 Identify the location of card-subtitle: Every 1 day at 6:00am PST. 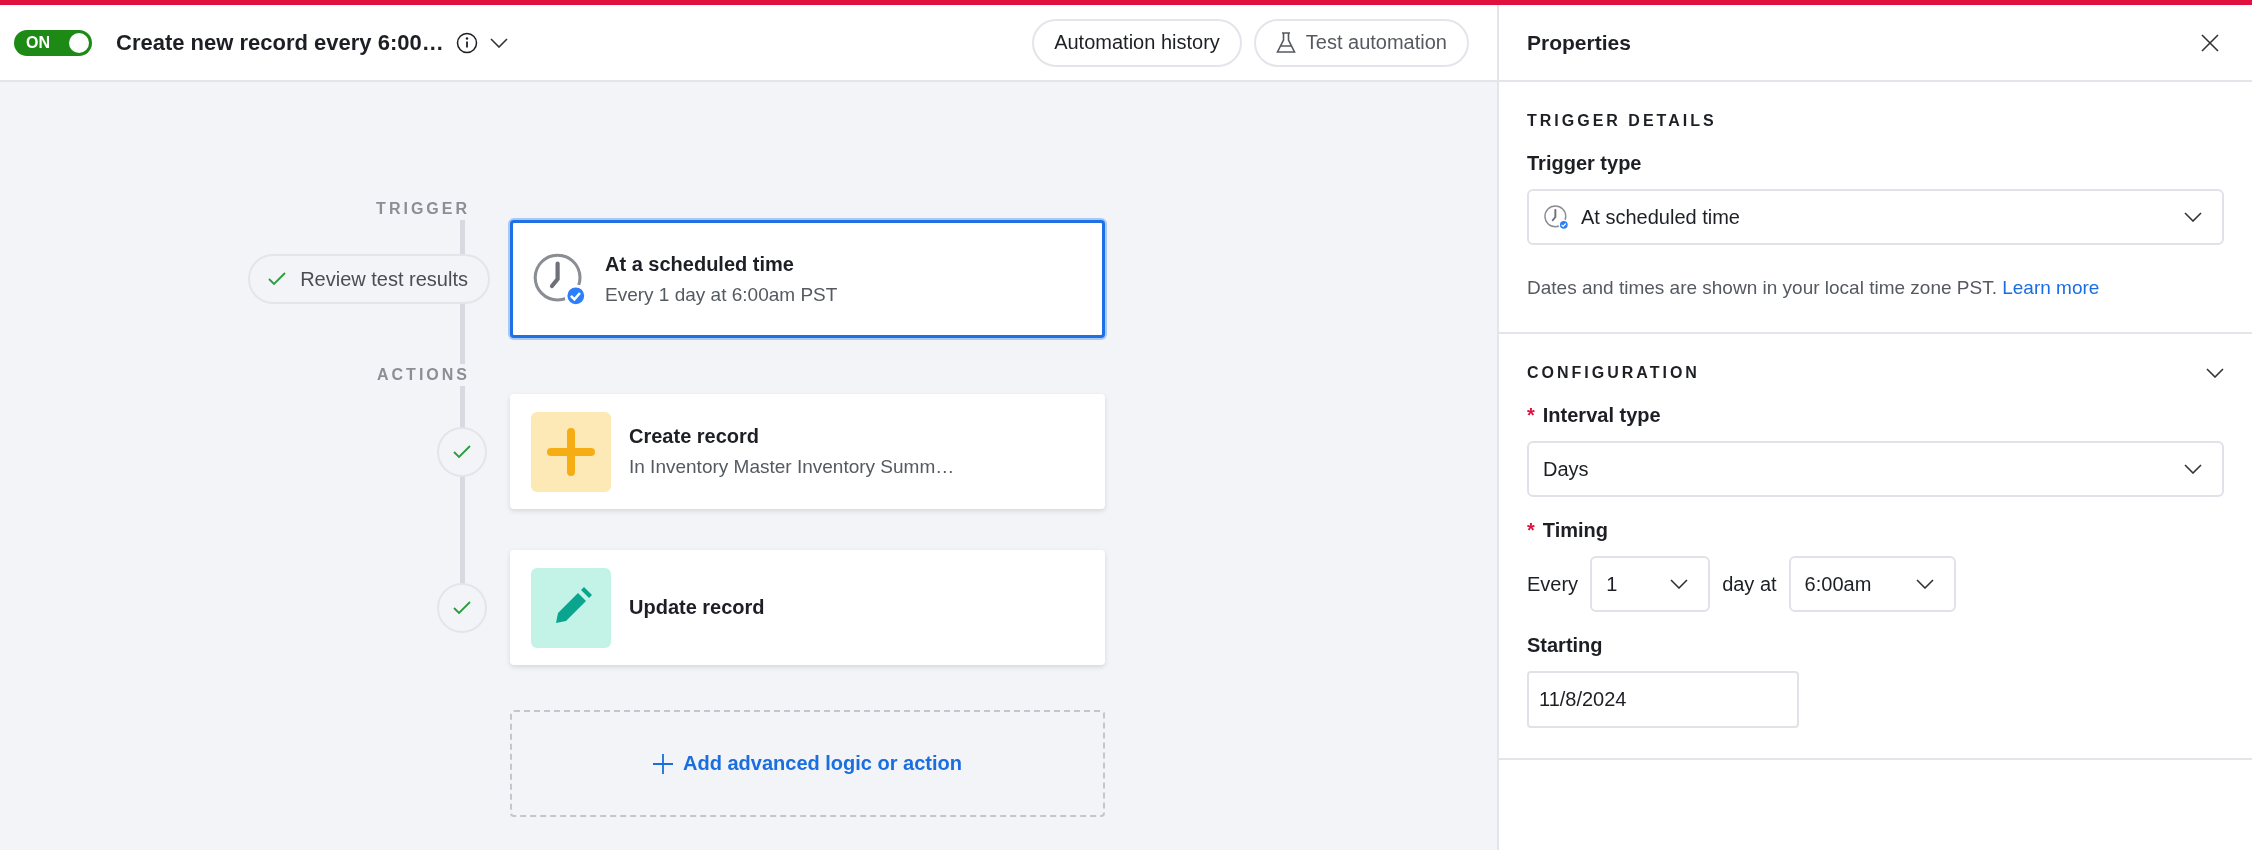
(721, 294).